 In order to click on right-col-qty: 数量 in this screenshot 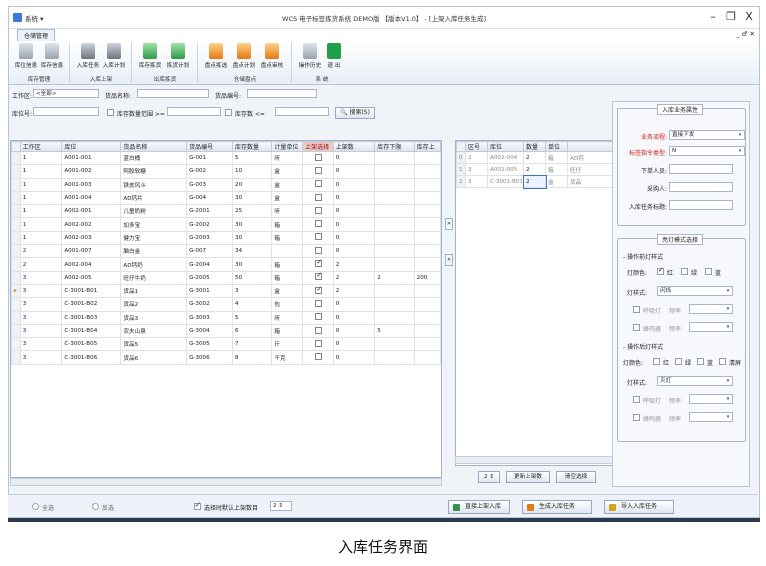, I will do `click(534, 146)`.